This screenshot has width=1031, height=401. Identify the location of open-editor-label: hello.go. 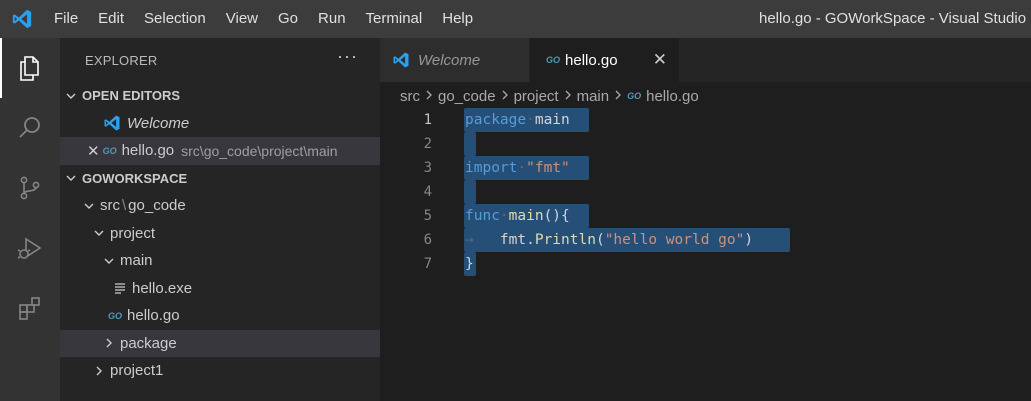
(148, 151).